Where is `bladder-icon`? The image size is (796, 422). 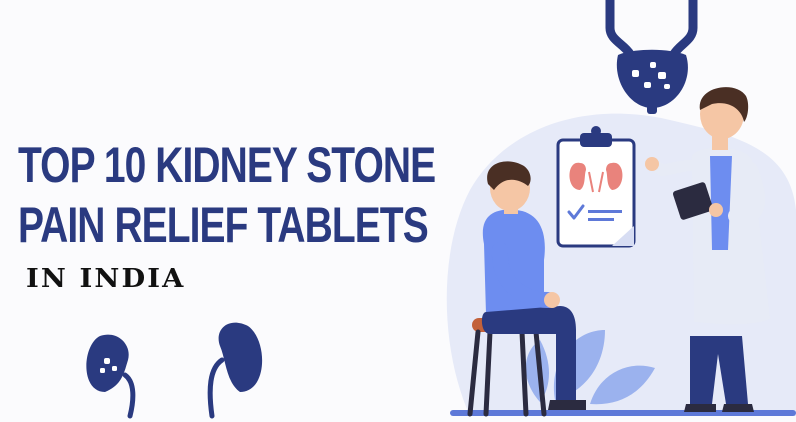
bladder-icon is located at coordinates (651, 57).